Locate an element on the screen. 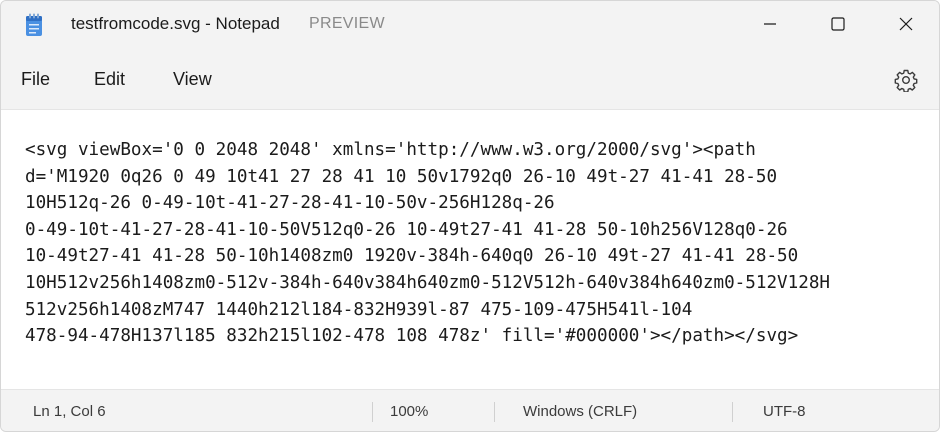 The image size is (940, 432). minimize-button is located at coordinates (770, 24).